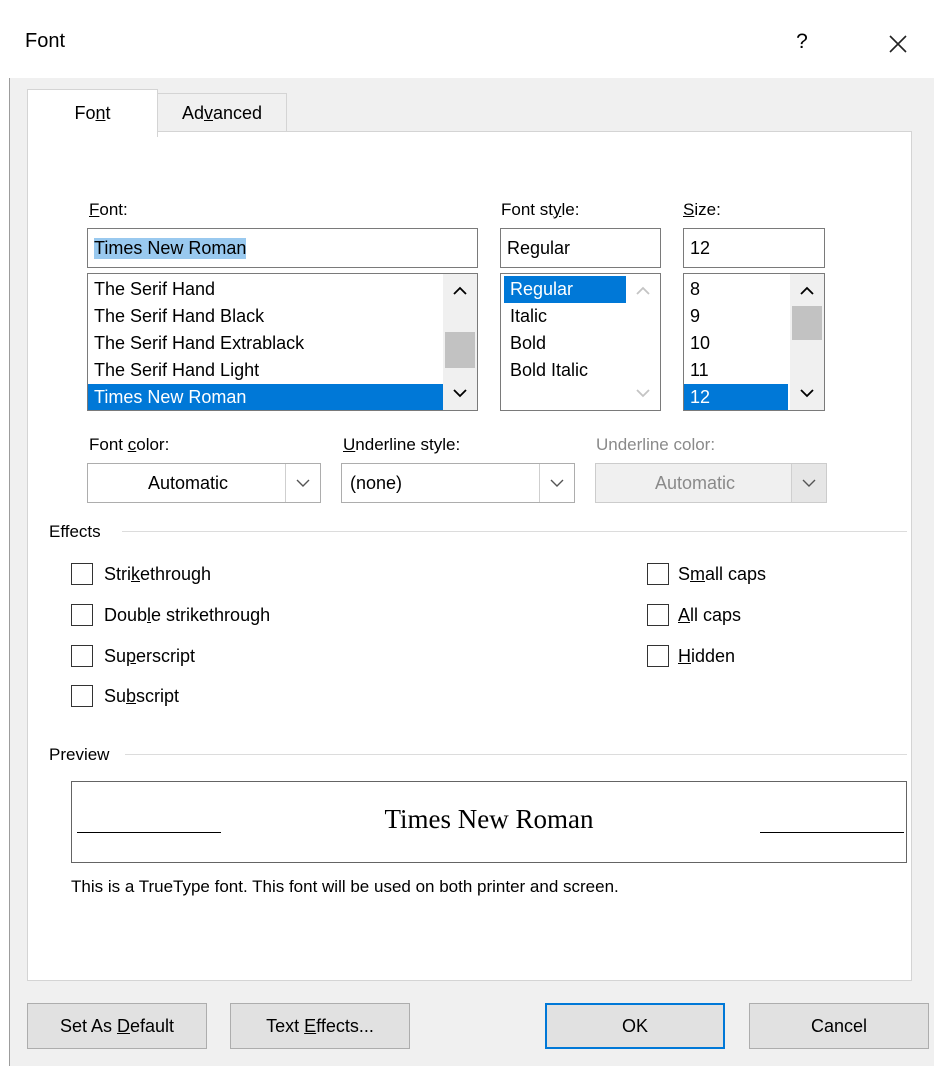  I want to click on preview-divider, so click(516, 754).